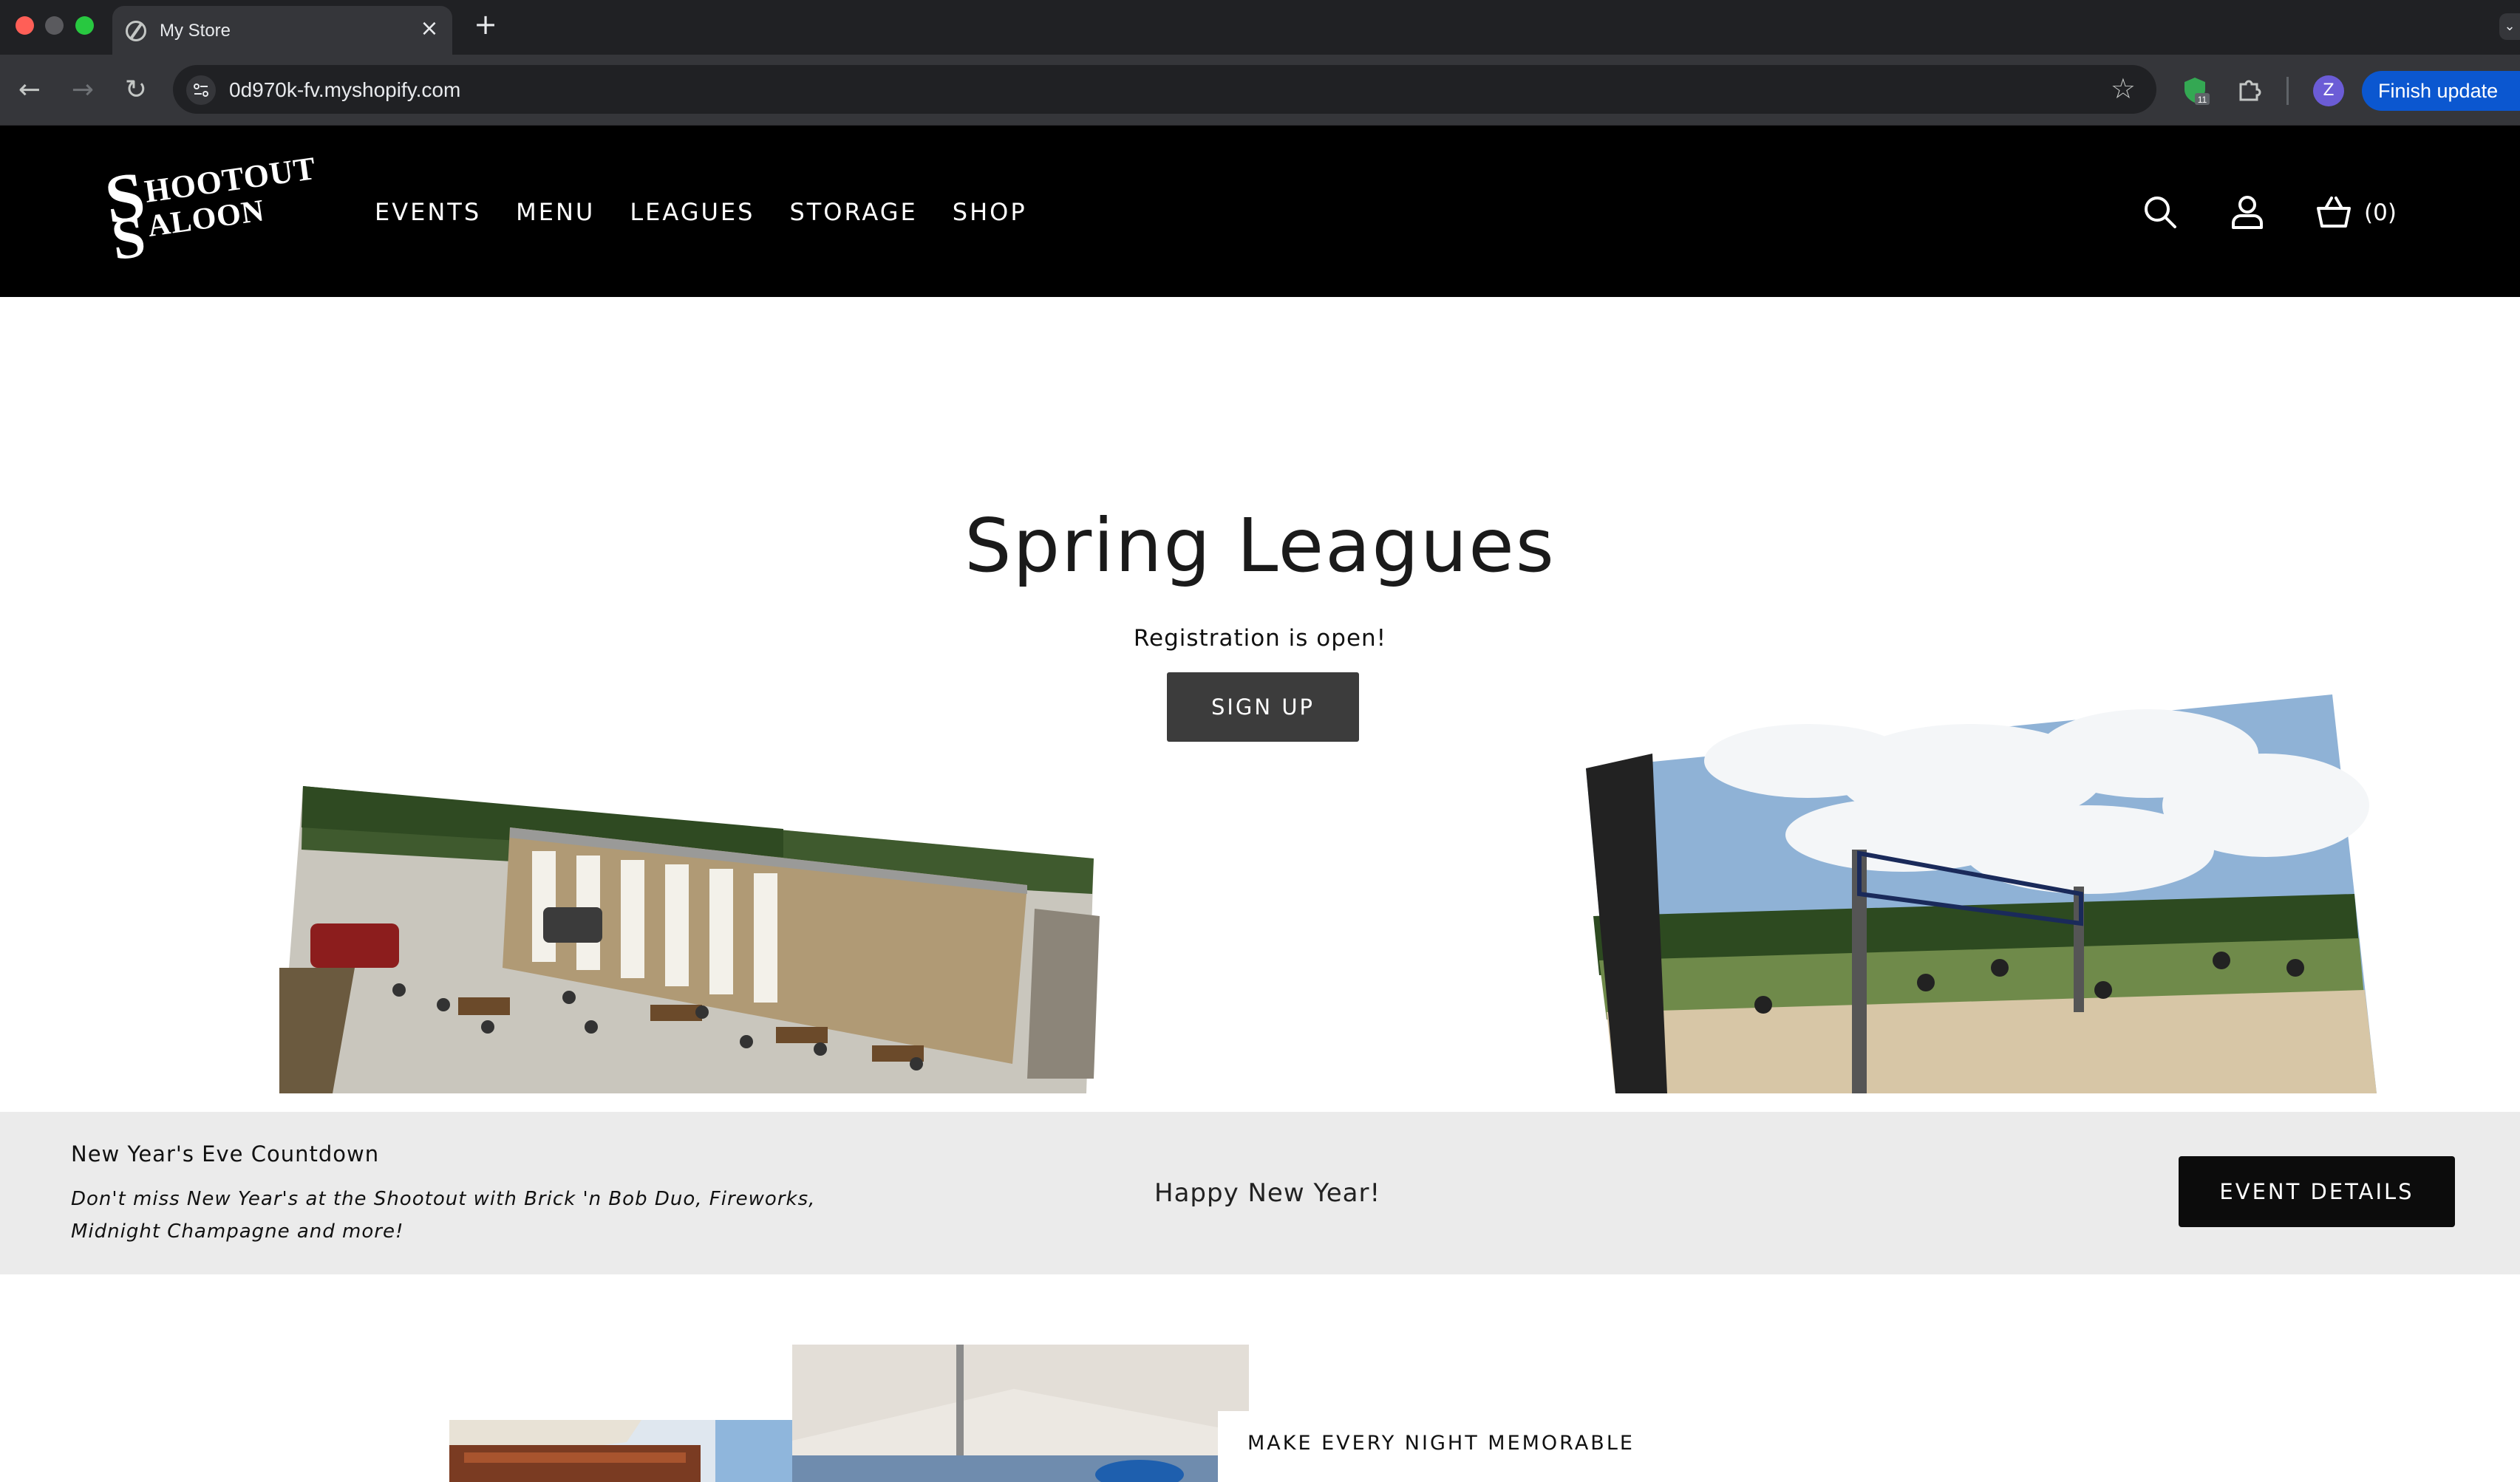 The height and width of the screenshot is (1482, 2520). I want to click on search-icon, so click(2160, 212).